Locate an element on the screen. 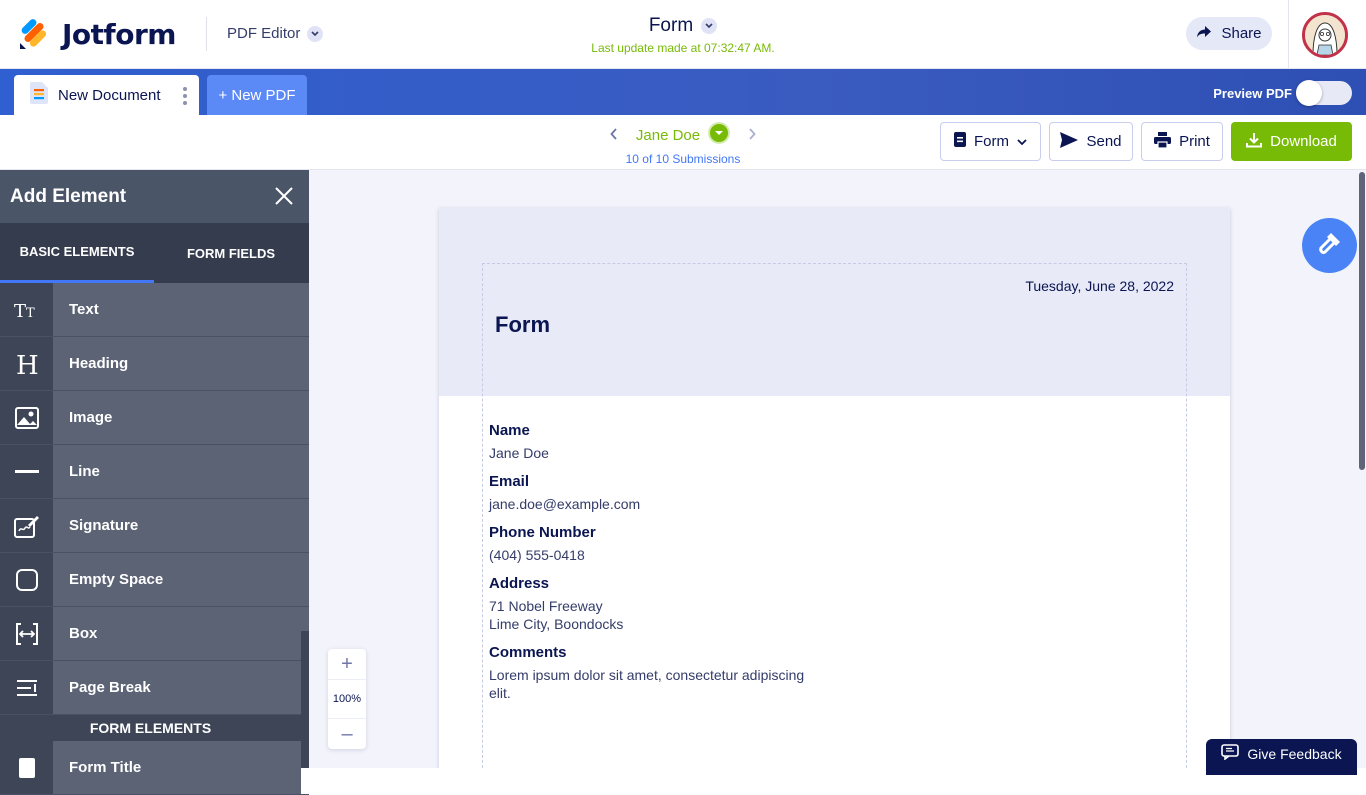  field-value-line-2: Lime City, Boondocks is located at coordinates (556, 624).